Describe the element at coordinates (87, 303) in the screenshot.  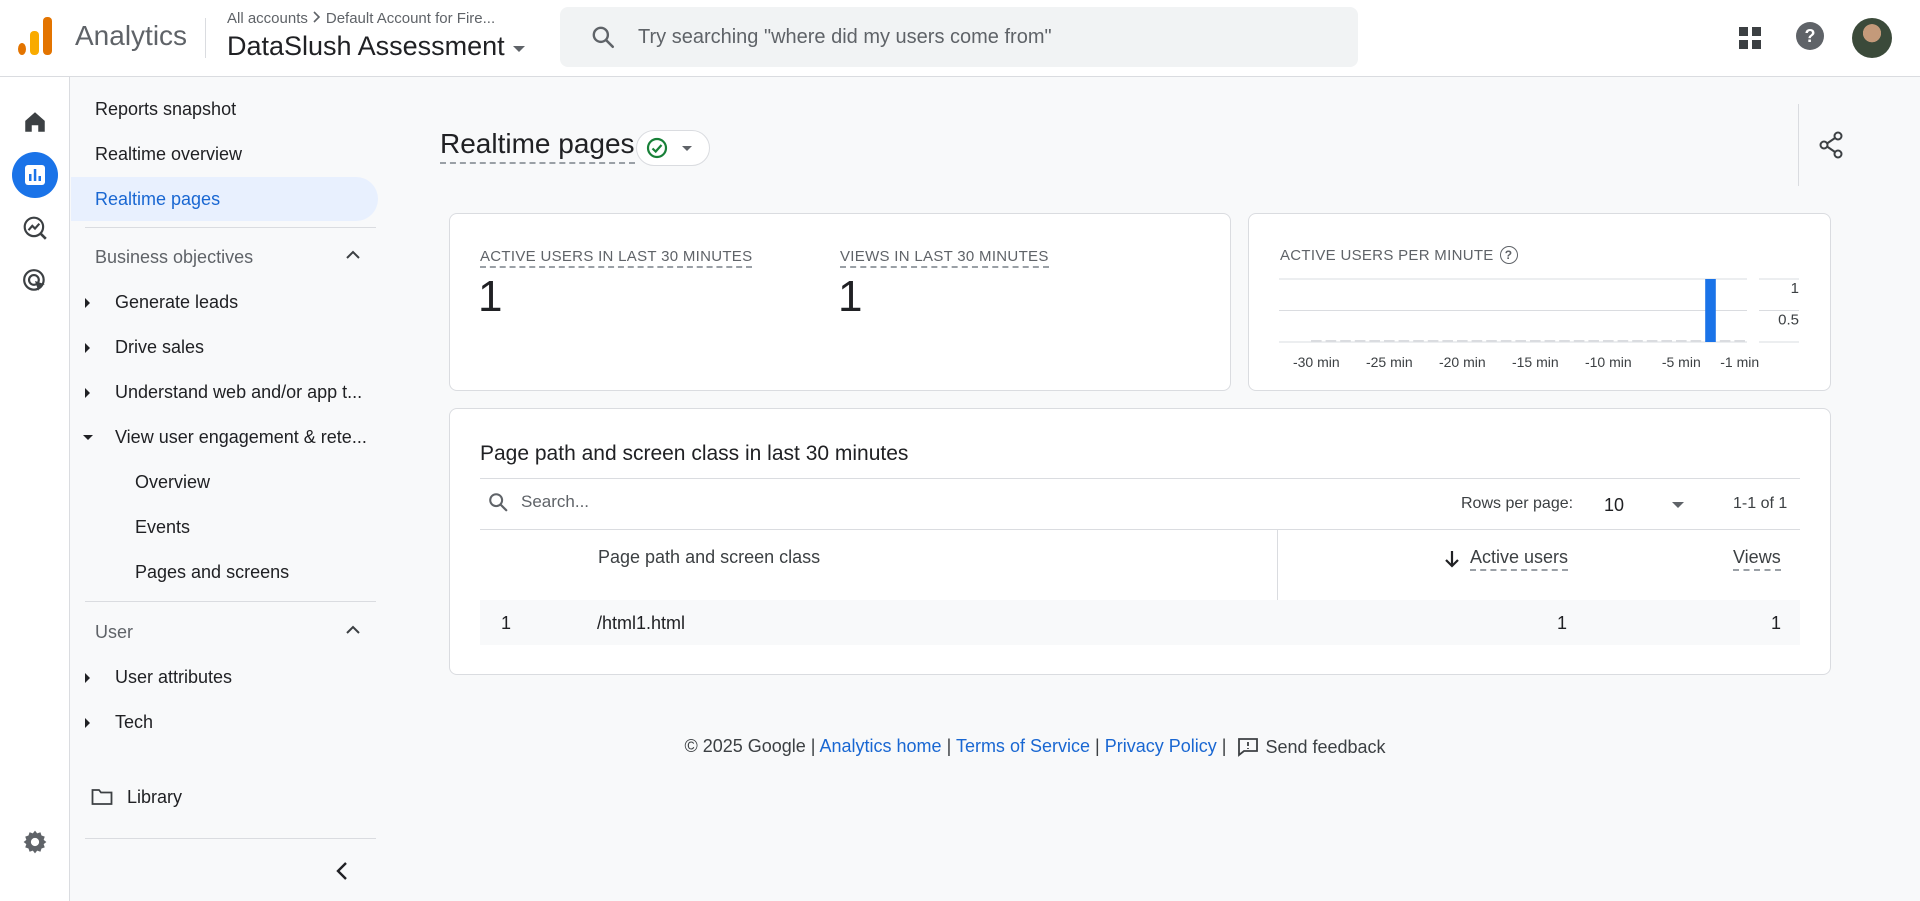
I see `expand-arrow-icon` at that location.